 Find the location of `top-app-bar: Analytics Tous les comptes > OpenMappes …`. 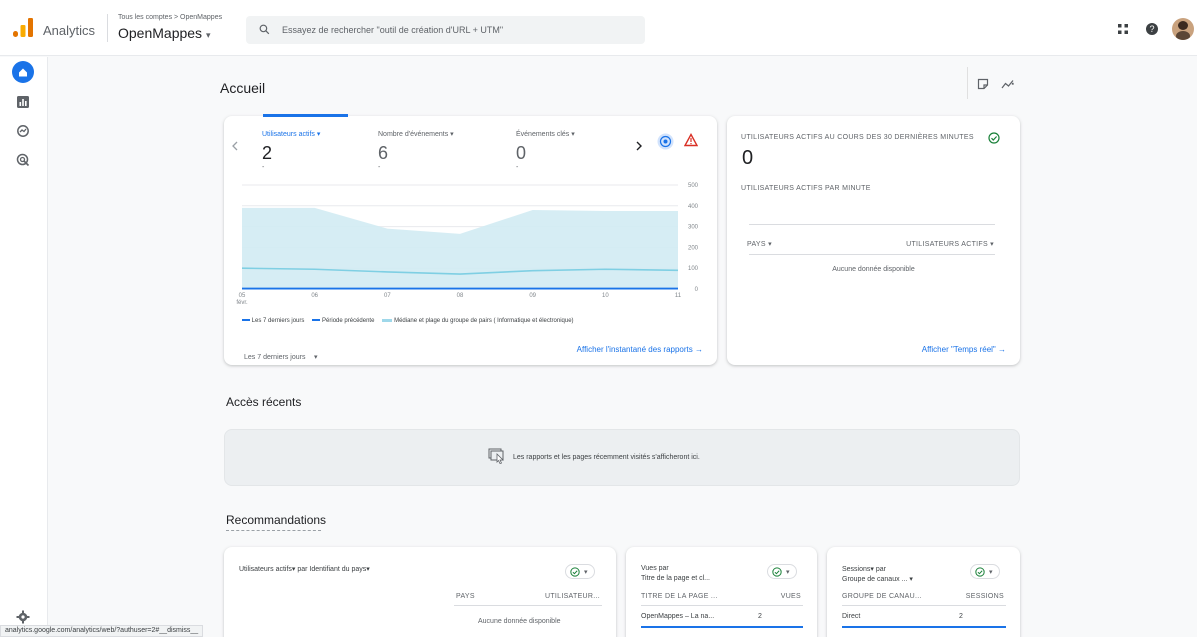

top-app-bar: Analytics Tous les comptes > OpenMappes … is located at coordinates (598, 28).